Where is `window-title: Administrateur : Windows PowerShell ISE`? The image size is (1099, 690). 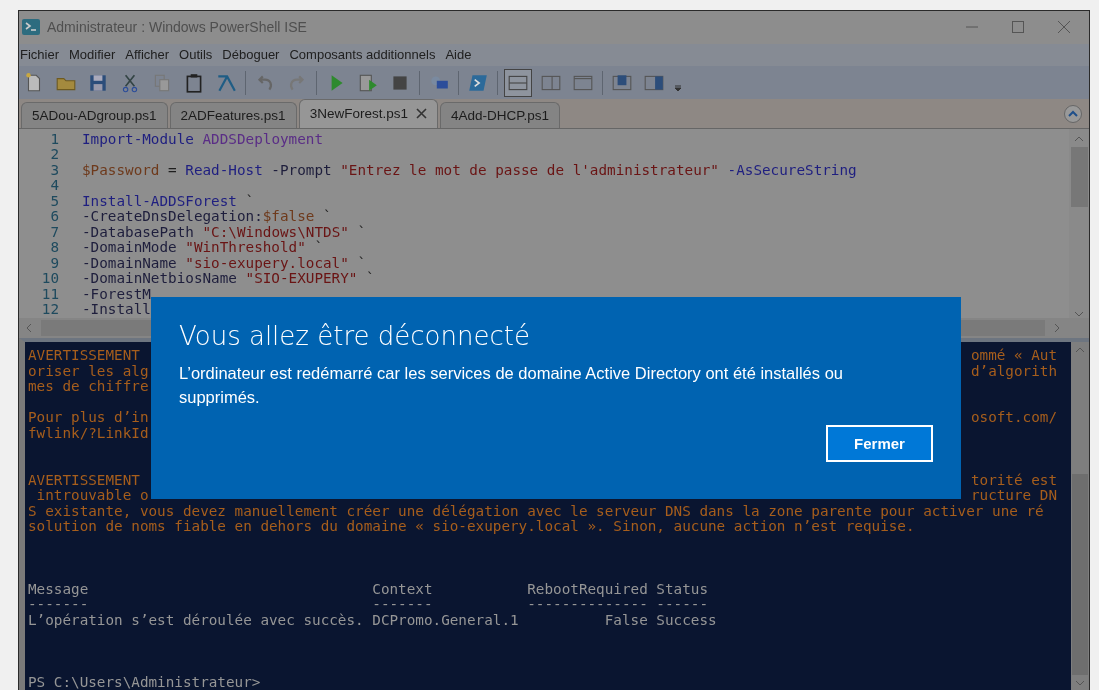
window-title: Administrateur : Windows PowerShell ISE is located at coordinates (177, 27).